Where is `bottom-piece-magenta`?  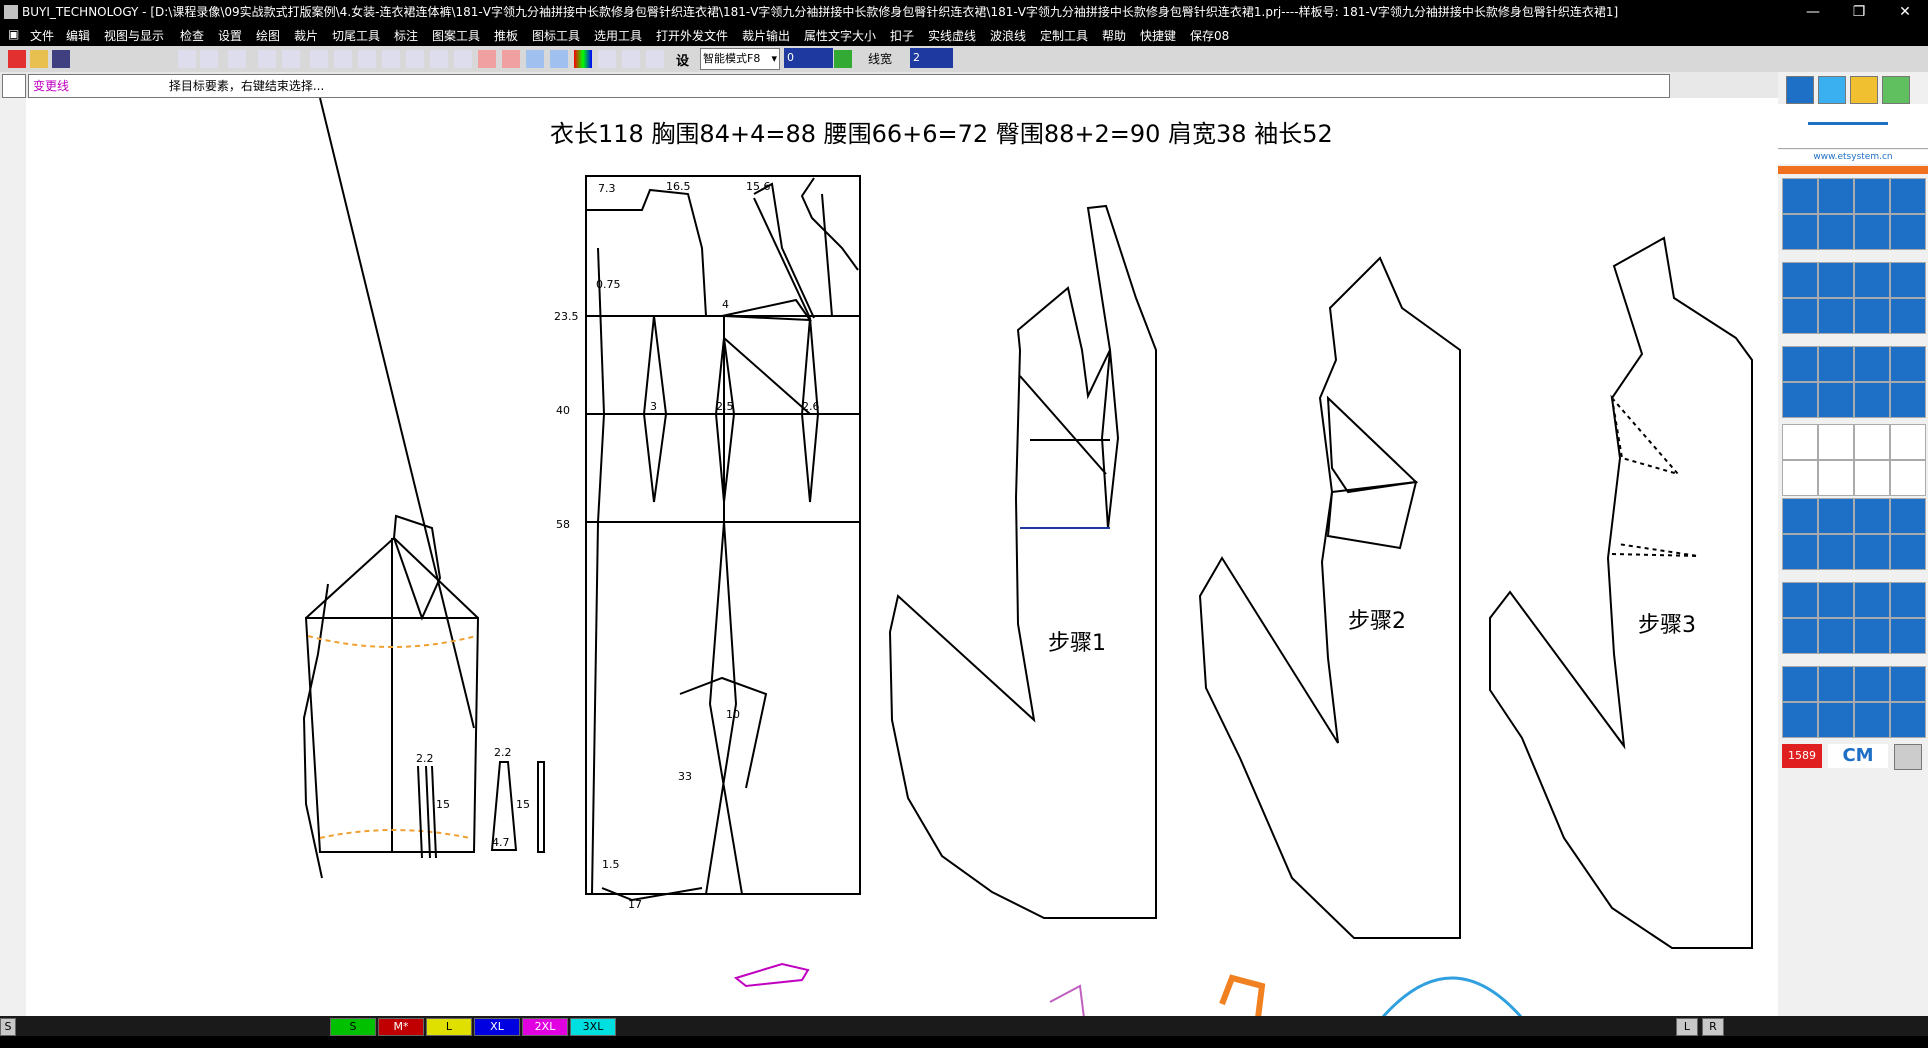
bottom-piece-magenta is located at coordinates (771, 975).